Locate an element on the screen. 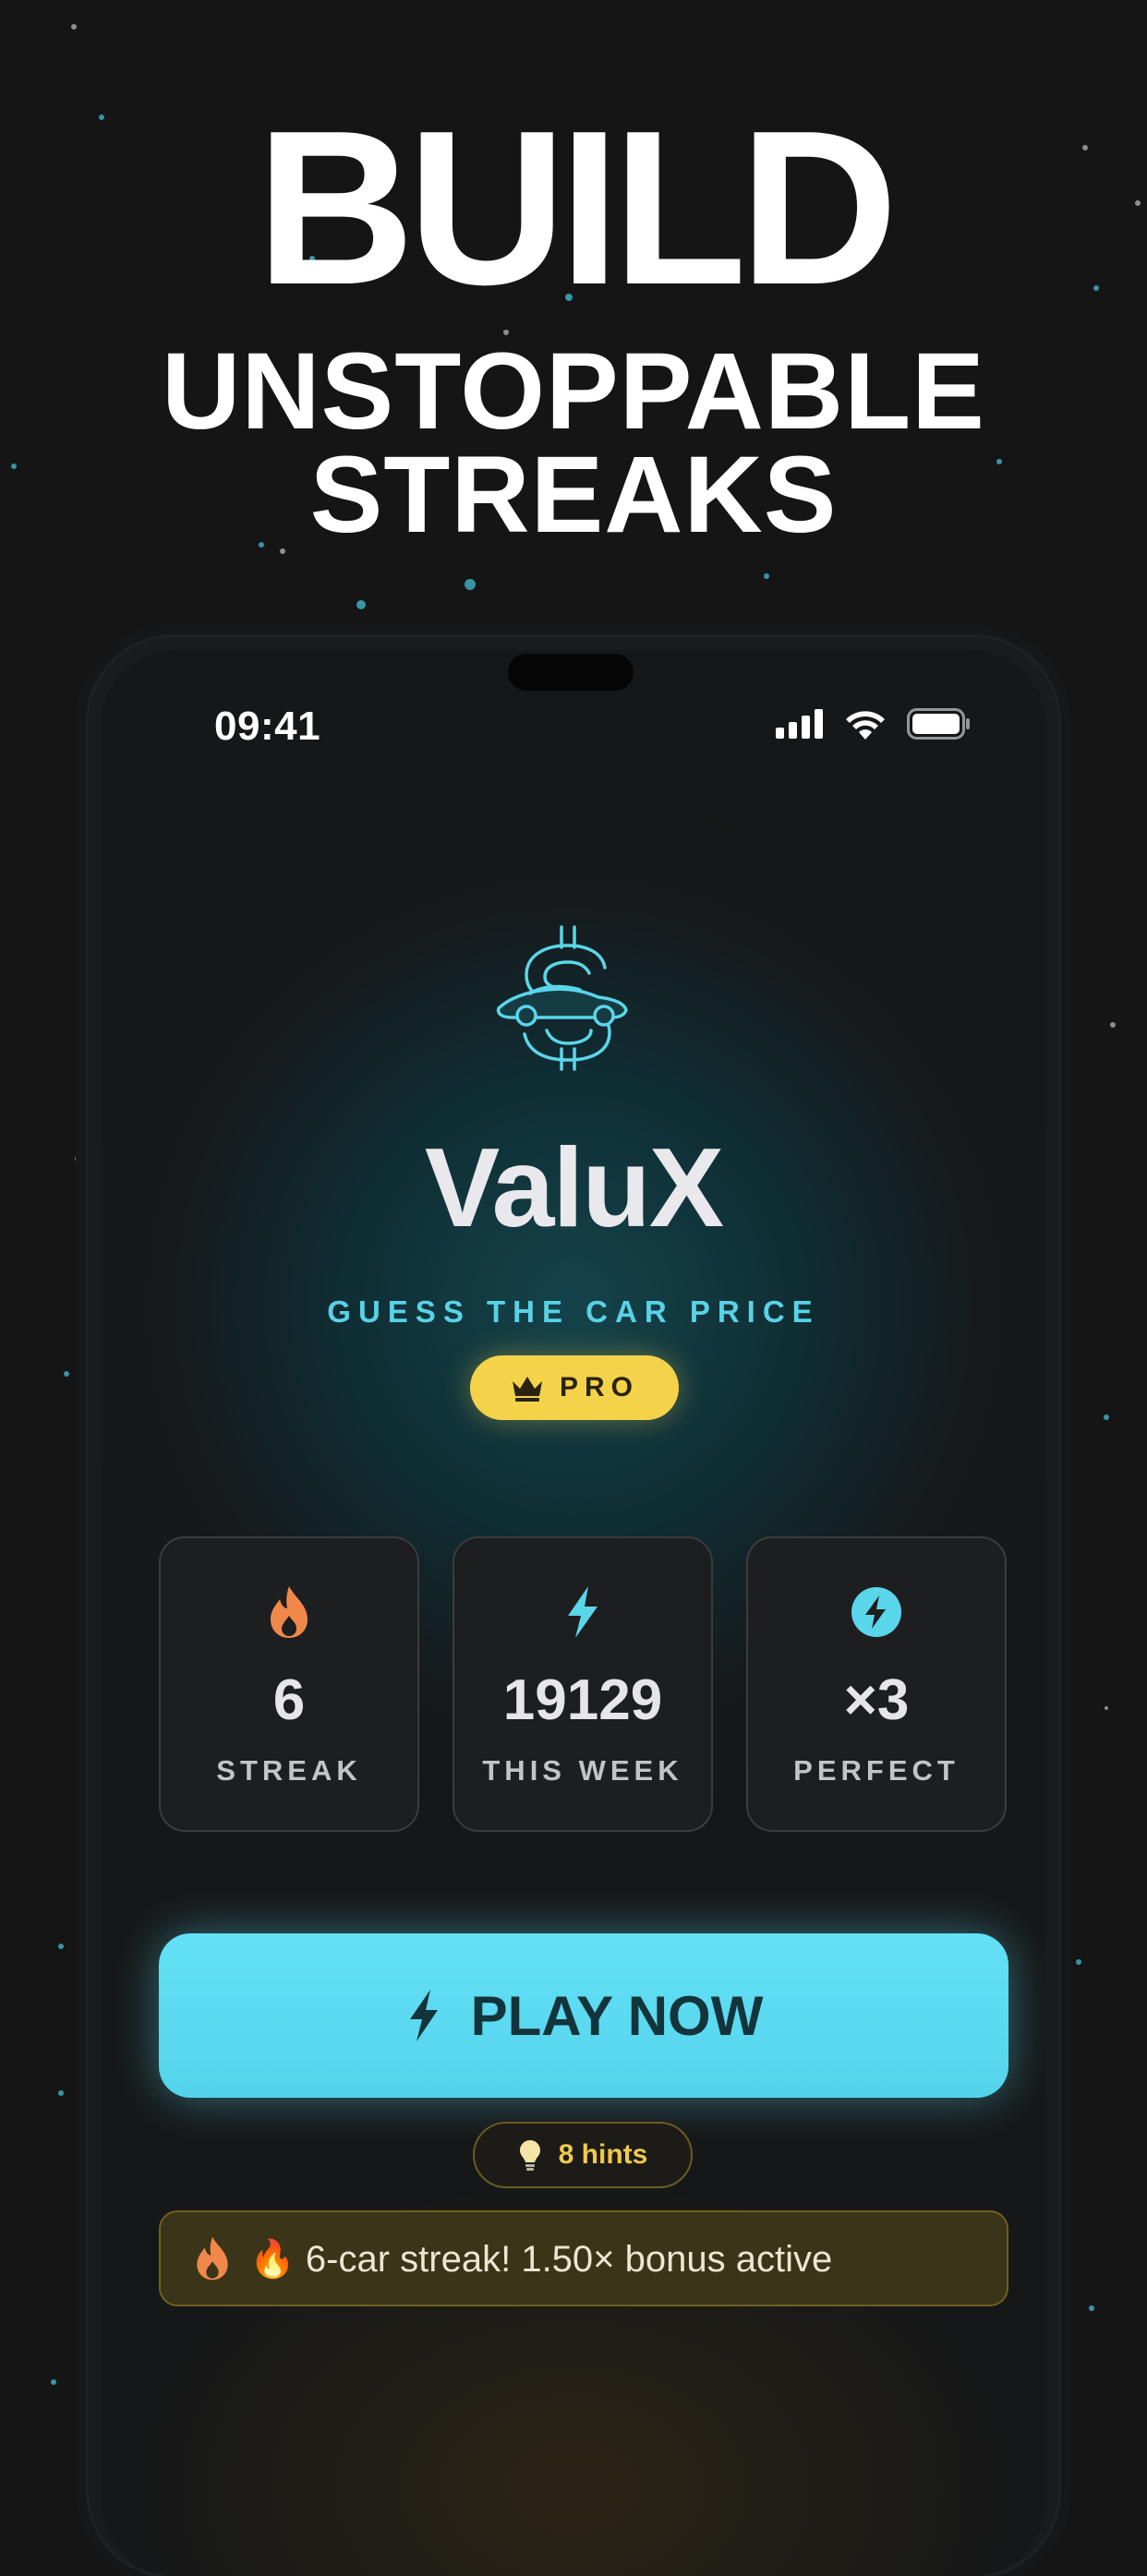 The width and height of the screenshot is (1147, 2576). stat-card-week: 19129 THIS WEEK is located at coordinates (583, 1684).